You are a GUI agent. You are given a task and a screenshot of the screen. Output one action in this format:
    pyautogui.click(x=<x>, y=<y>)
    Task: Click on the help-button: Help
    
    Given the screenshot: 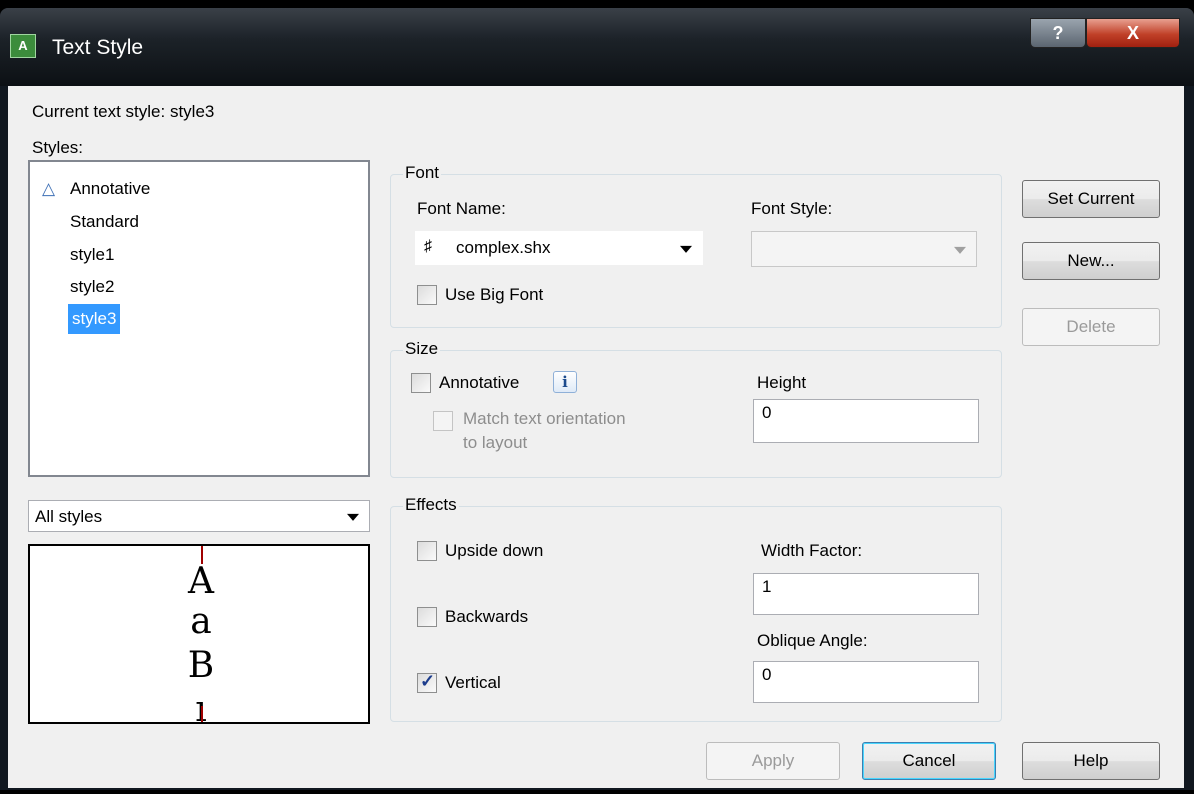 What is the action you would take?
    pyautogui.click(x=1091, y=761)
    